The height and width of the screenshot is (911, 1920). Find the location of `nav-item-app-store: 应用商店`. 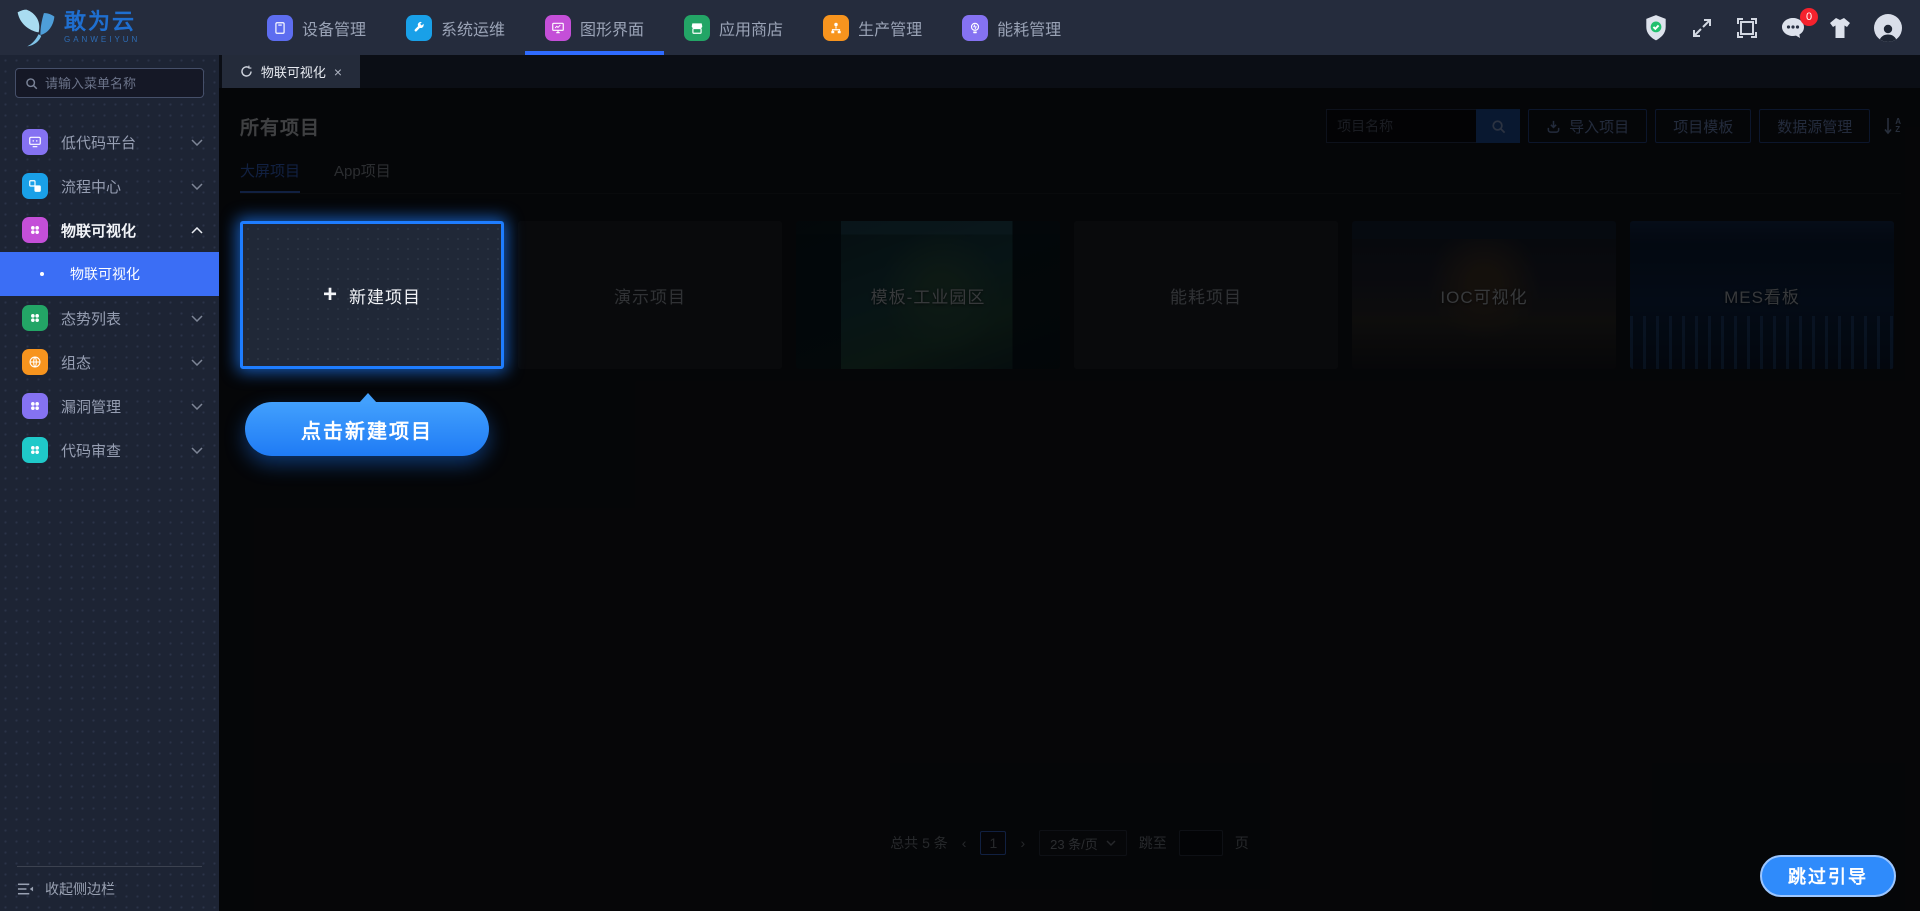

nav-item-app-store: 应用商店 is located at coordinates (733, 27).